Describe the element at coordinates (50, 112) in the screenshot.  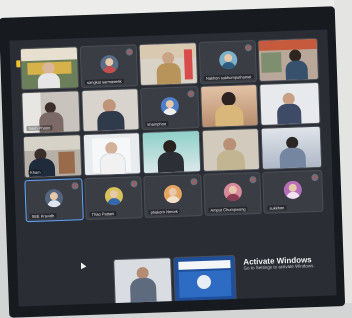
I see `participant-tile: Sekh Phoon` at that location.